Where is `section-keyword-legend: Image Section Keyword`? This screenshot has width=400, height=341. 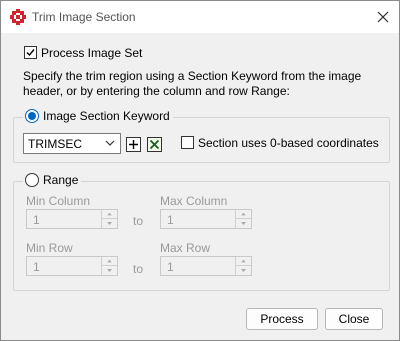
section-keyword-legend: Image Section Keyword is located at coordinates (98, 116).